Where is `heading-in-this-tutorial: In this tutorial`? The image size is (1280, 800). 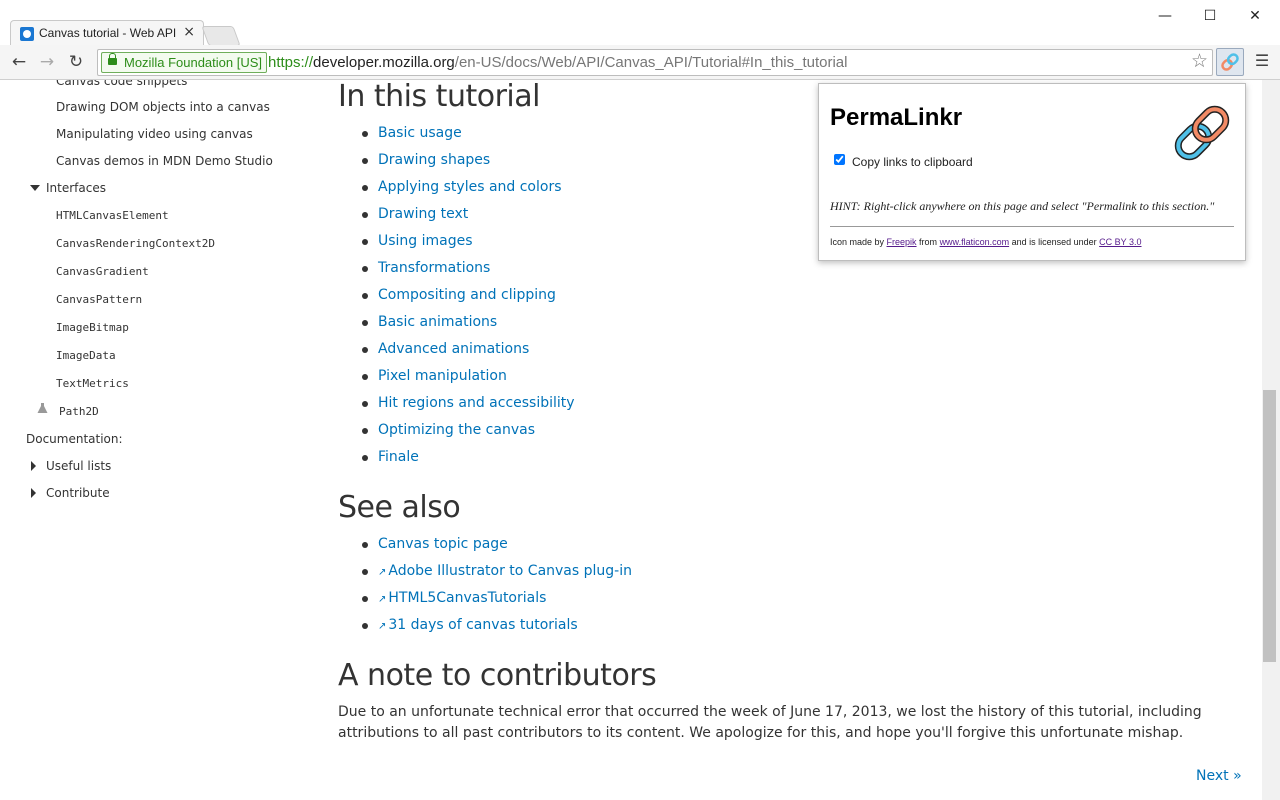 heading-in-this-tutorial: In this tutorial is located at coordinates (439, 97).